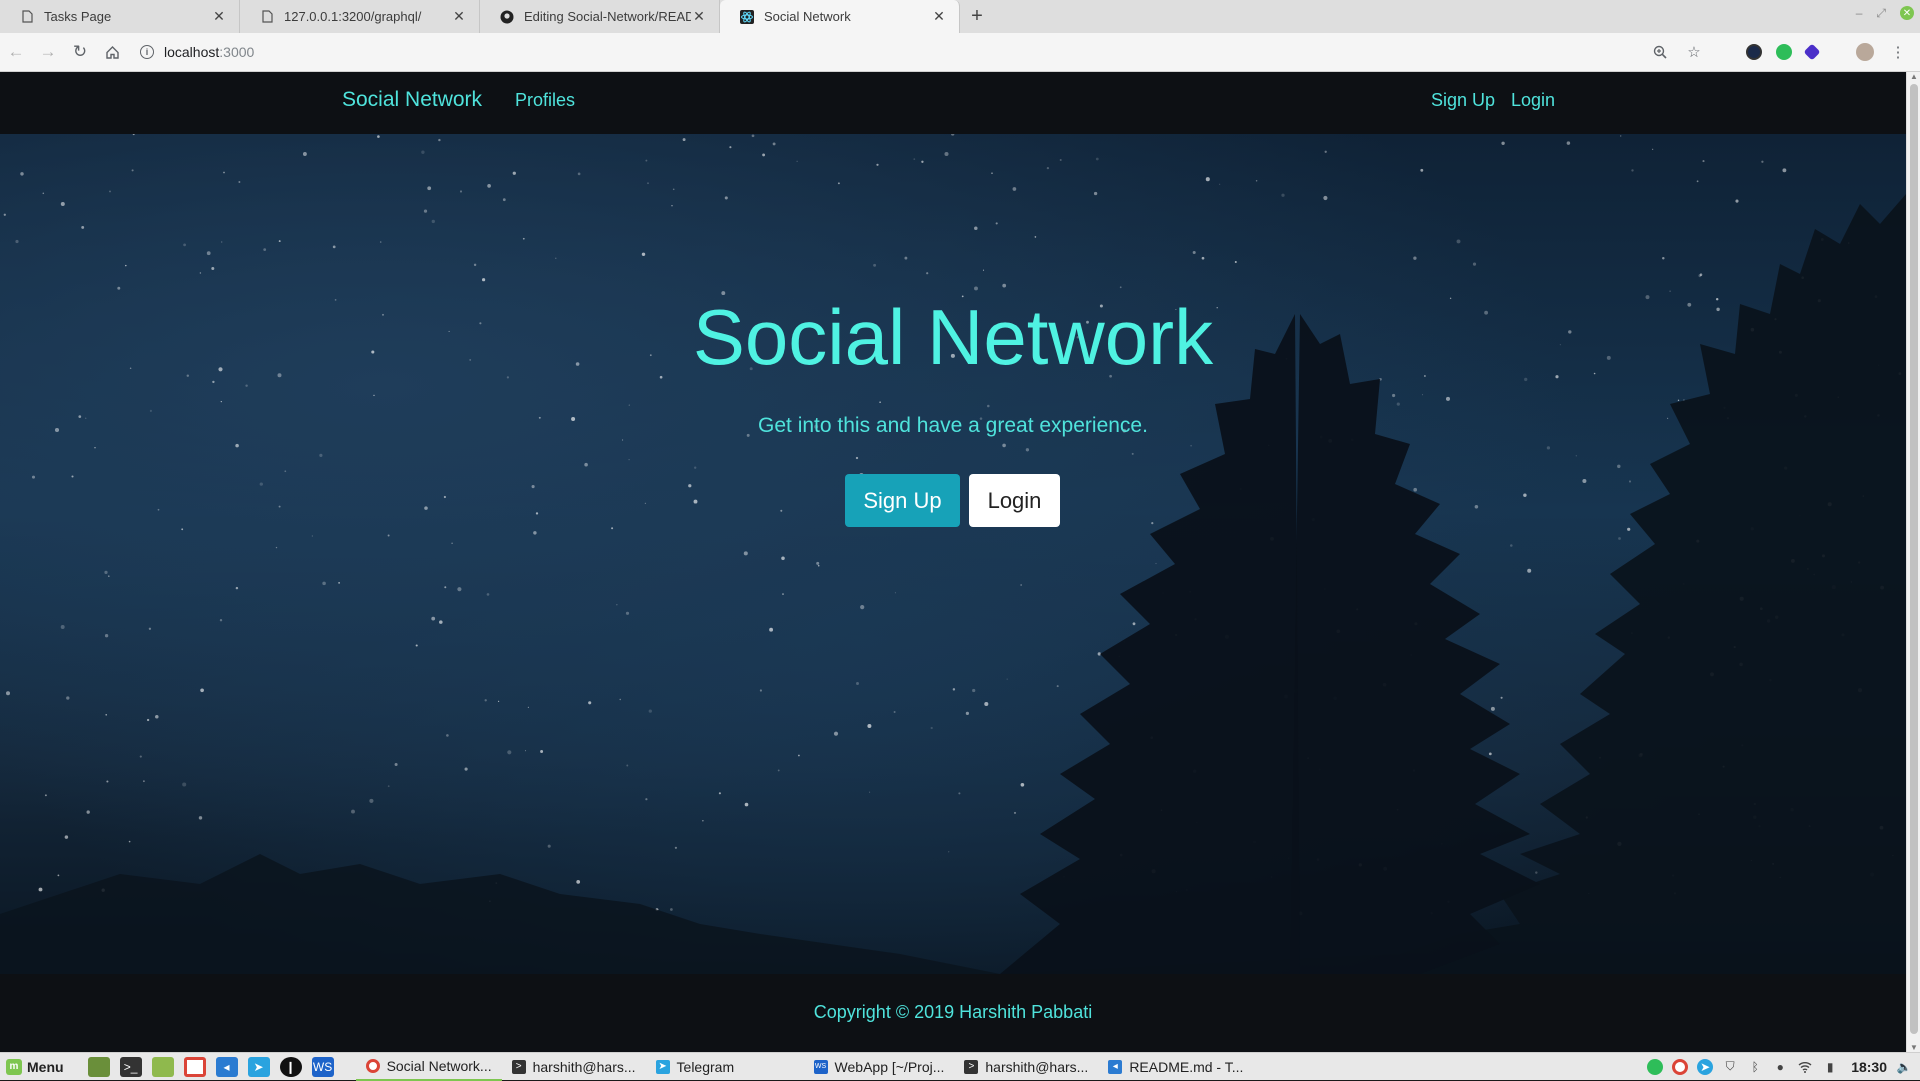  What do you see at coordinates (1913, 76) in the screenshot?
I see `scroll-up-icon: ▲` at bounding box center [1913, 76].